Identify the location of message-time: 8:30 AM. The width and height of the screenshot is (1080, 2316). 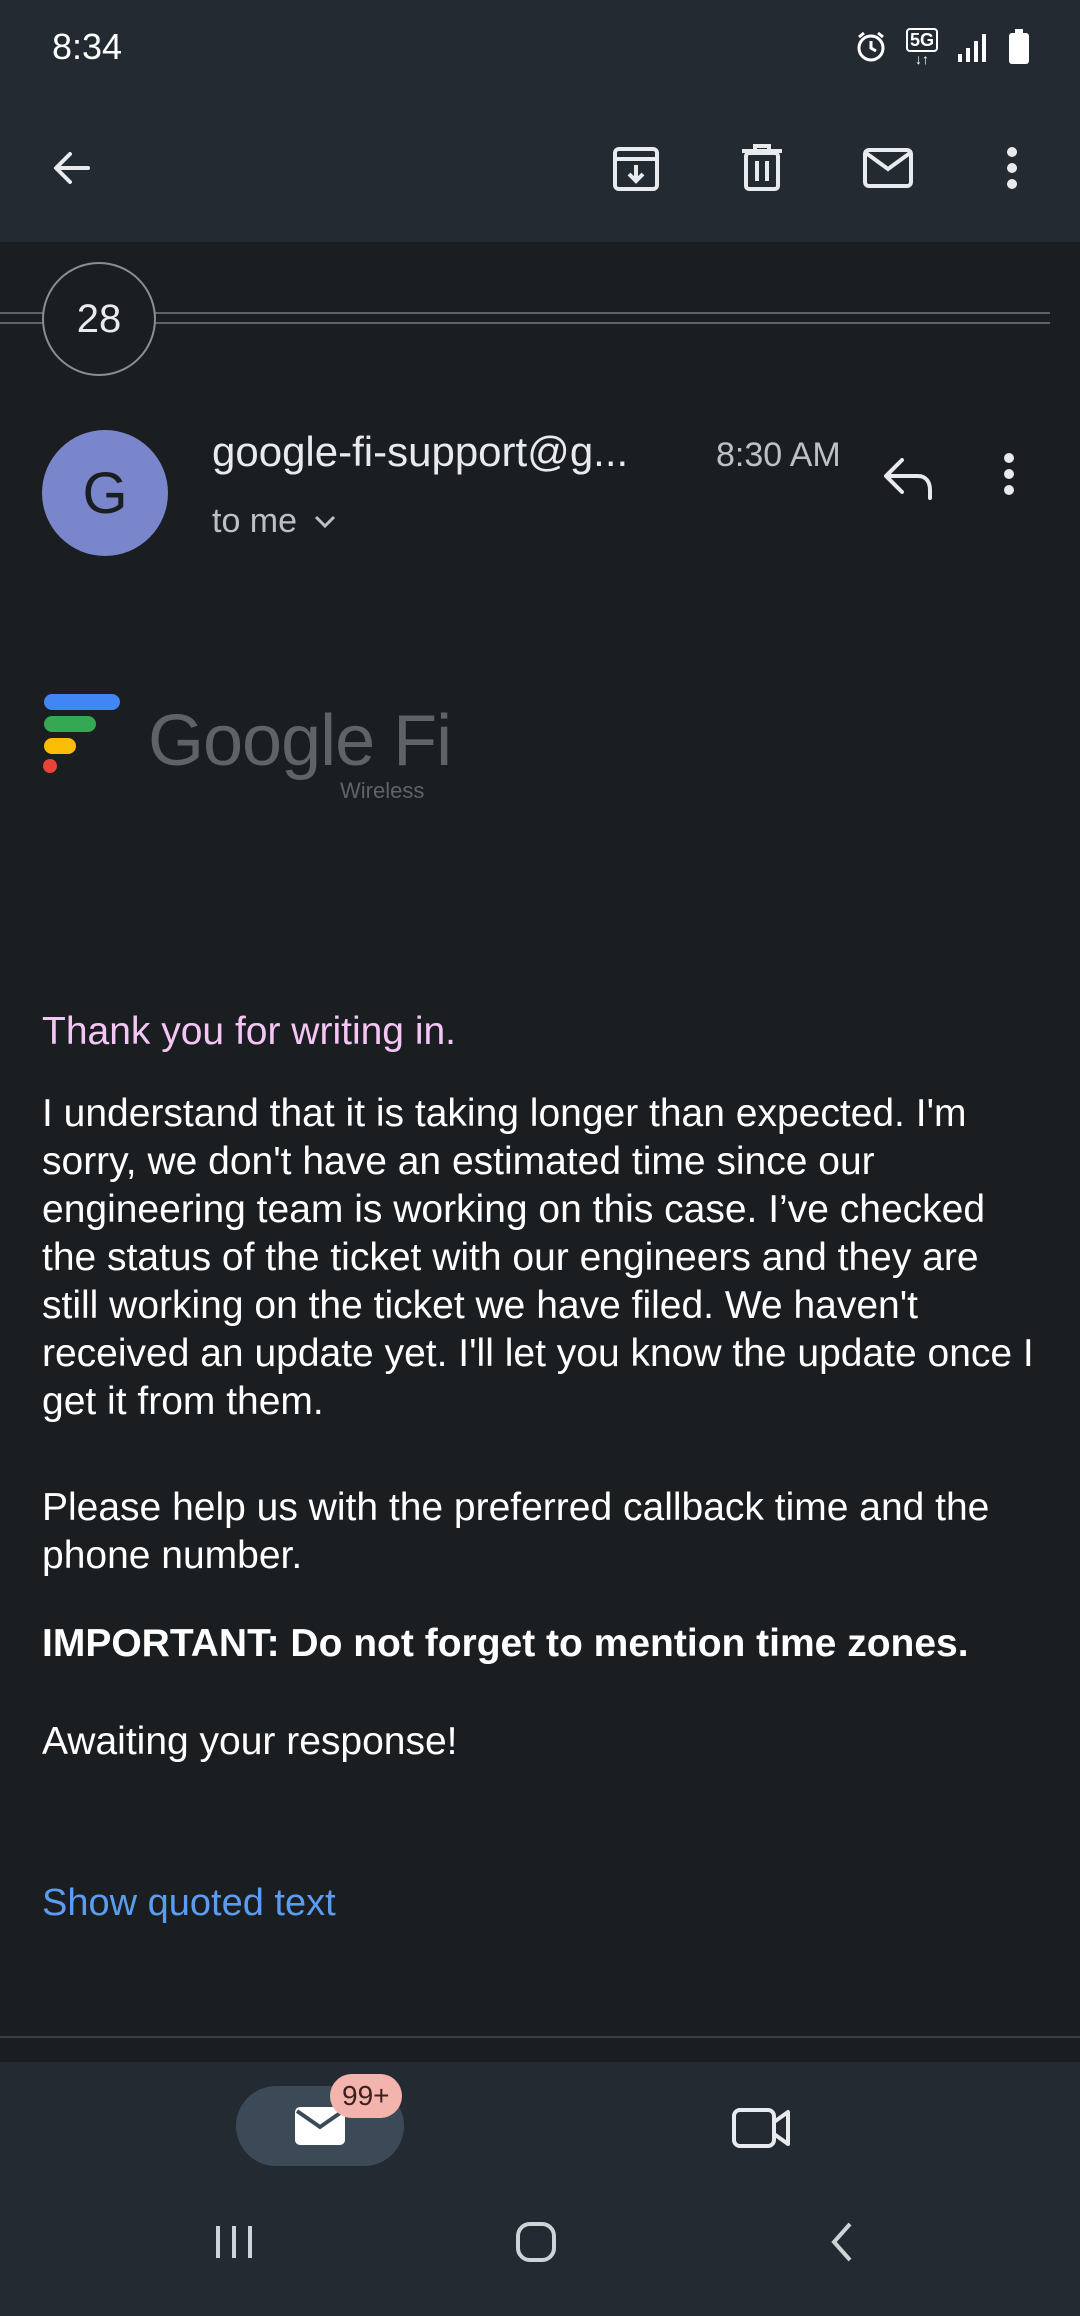
(778, 455).